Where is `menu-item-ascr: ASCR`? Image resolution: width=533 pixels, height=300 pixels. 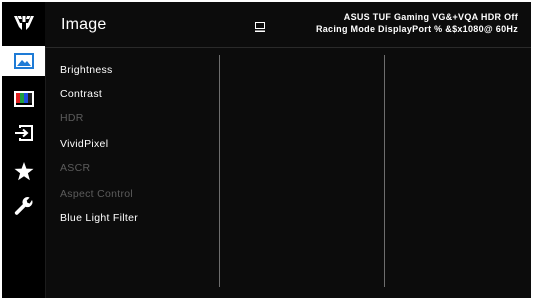 menu-item-ascr: ASCR is located at coordinates (75, 168).